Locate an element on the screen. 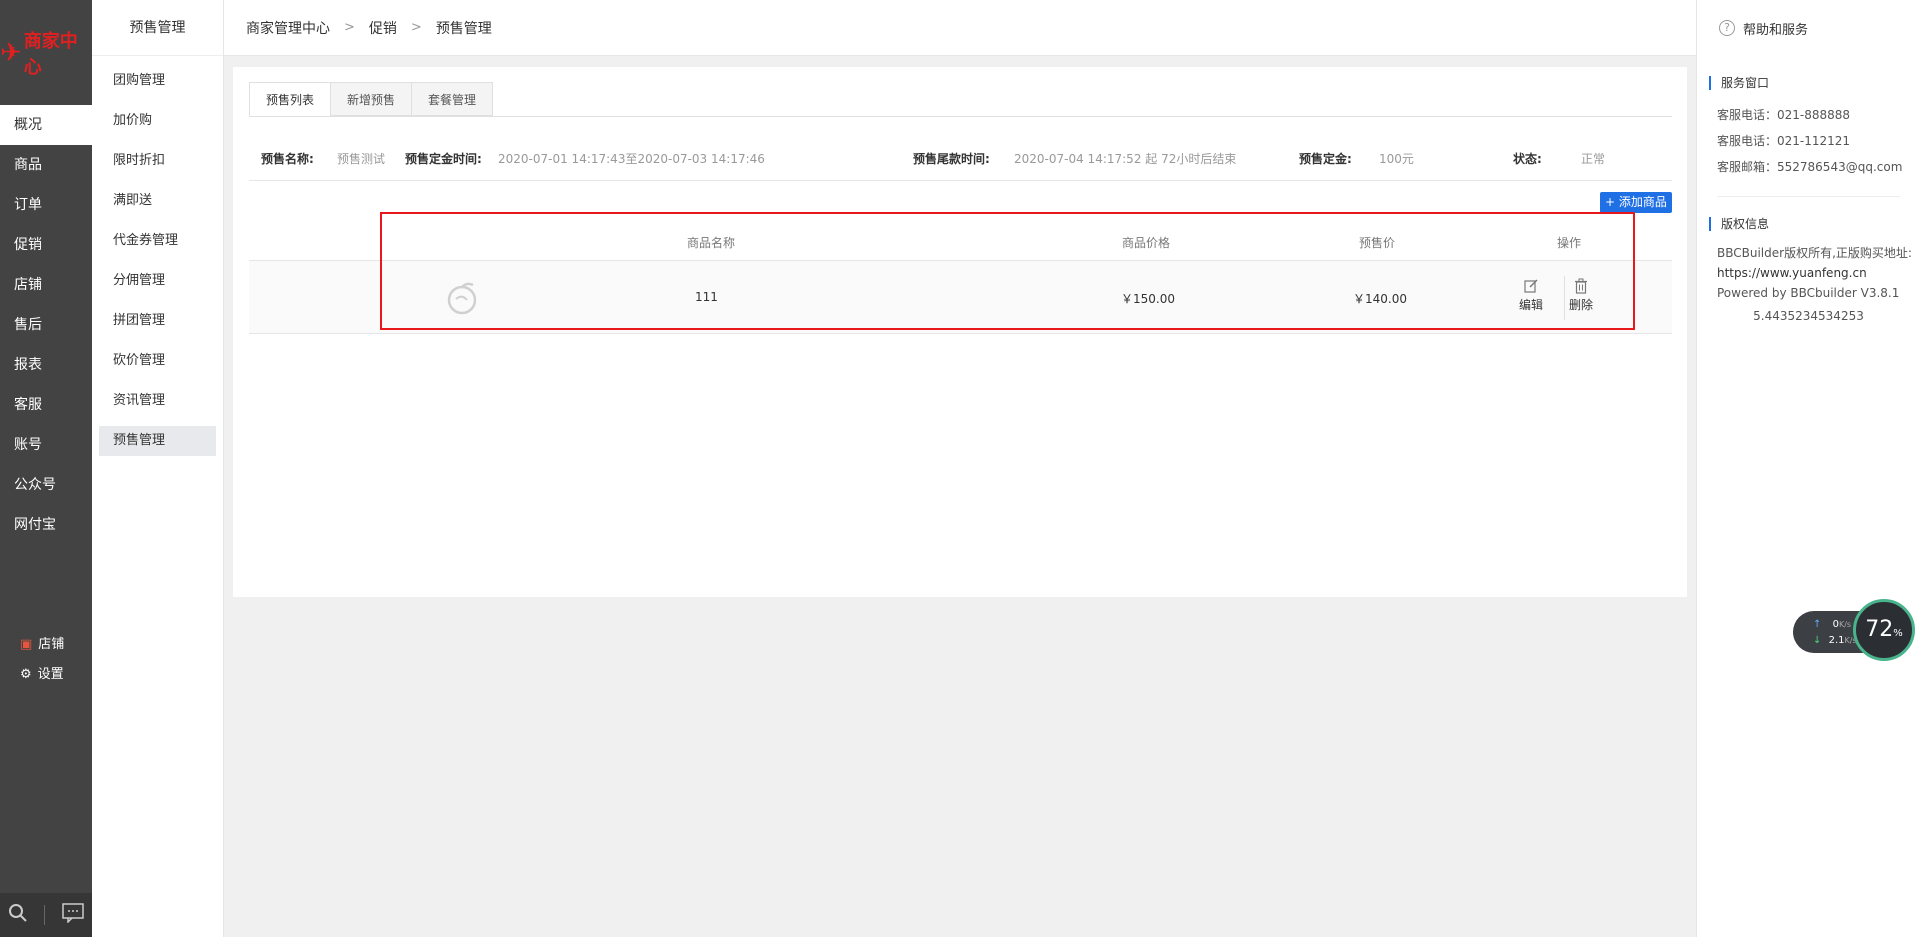 The height and width of the screenshot is (937, 1920). submenu-item-news: 资讯管理 is located at coordinates (157, 401).